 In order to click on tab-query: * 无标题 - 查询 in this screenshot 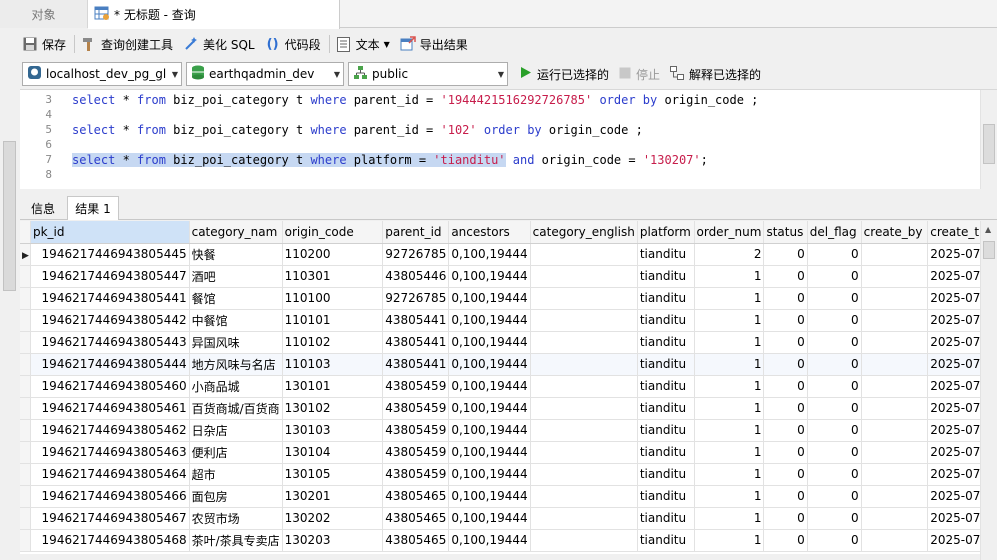, I will do `click(214, 14)`.